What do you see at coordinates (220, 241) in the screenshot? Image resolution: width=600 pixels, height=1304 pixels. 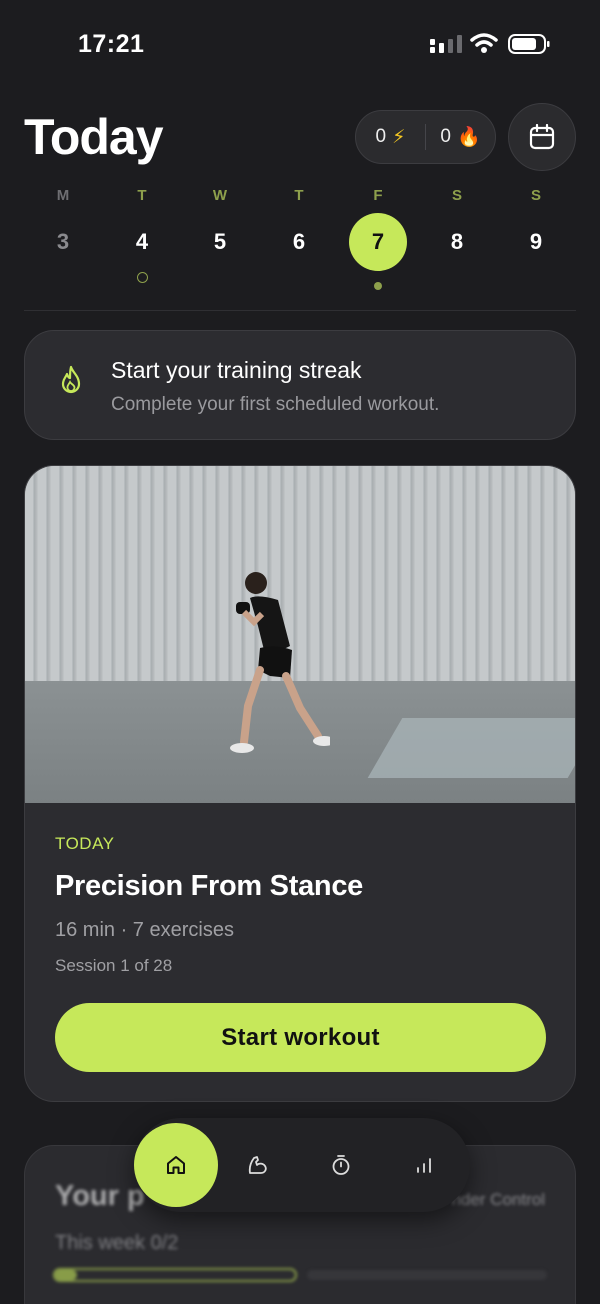 I see `day-number: 5` at bounding box center [220, 241].